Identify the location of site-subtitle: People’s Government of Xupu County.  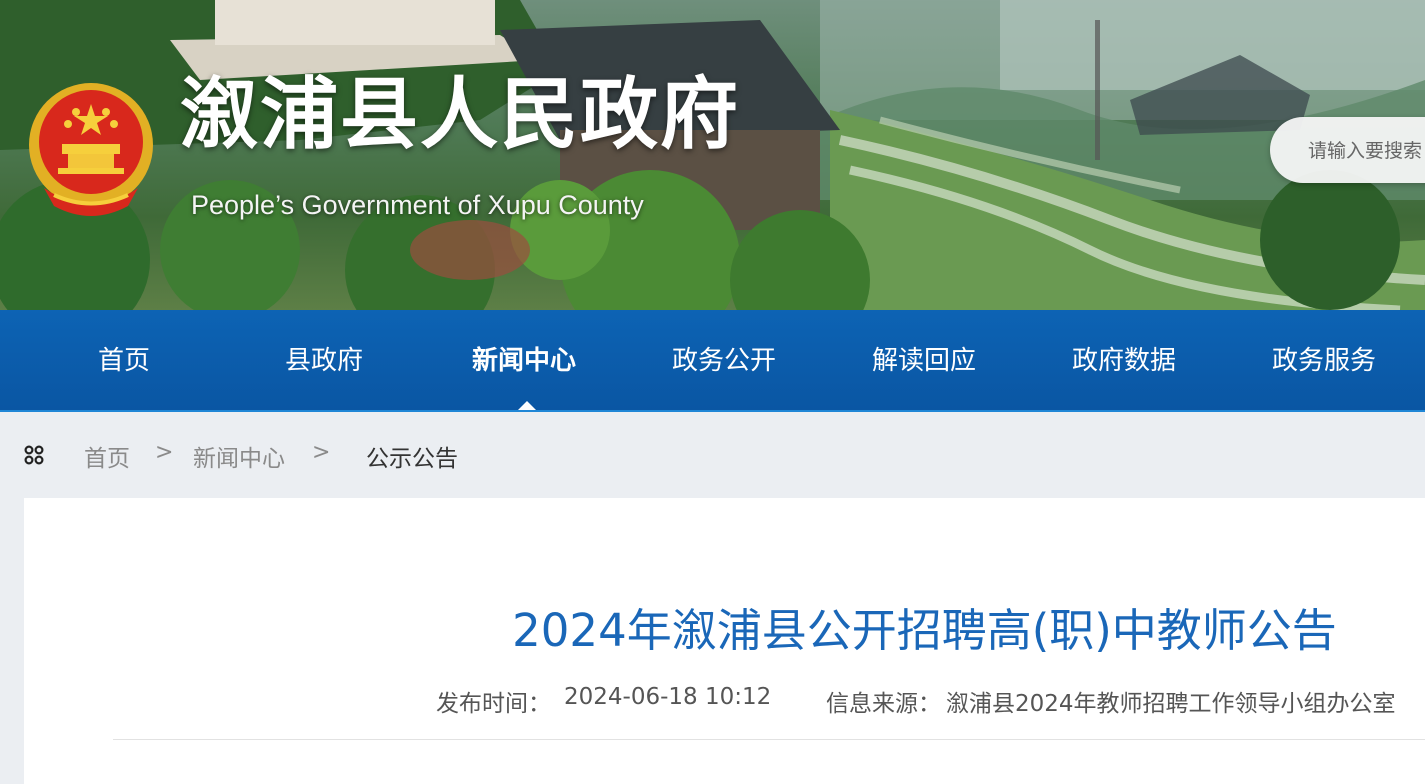
(417, 205).